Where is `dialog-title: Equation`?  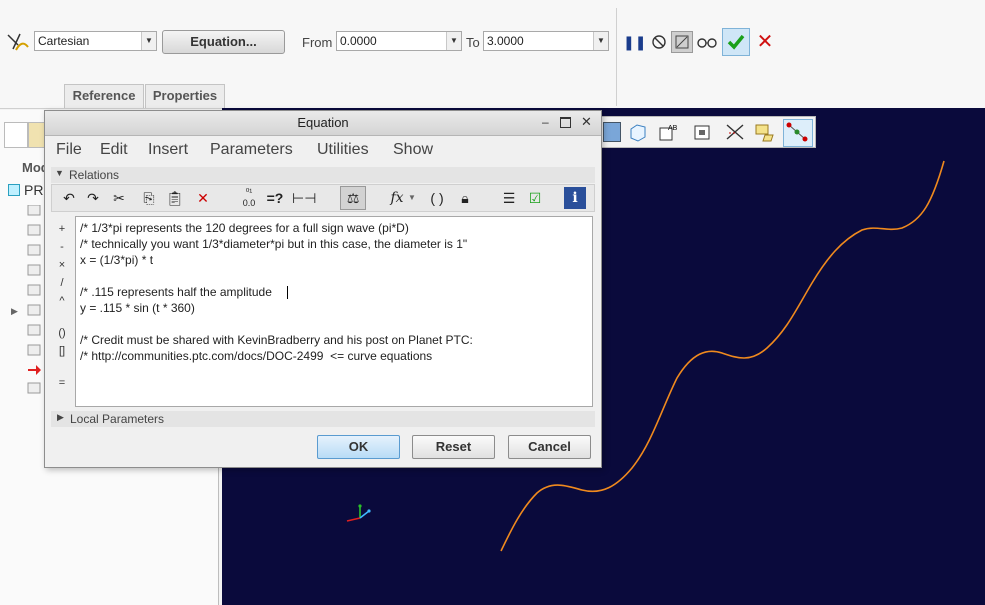
dialog-title: Equation is located at coordinates (323, 122).